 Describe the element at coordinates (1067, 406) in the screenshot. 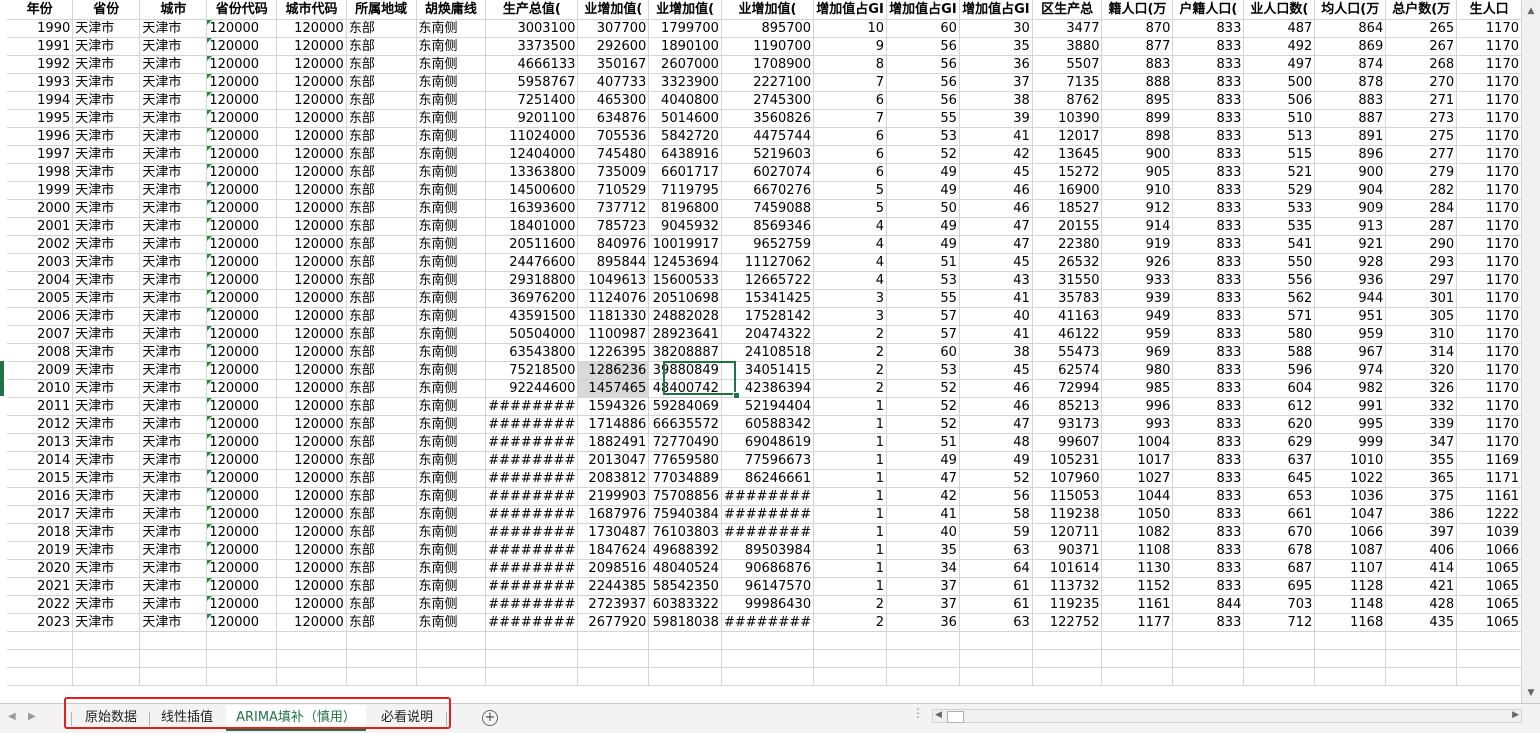

I see `table-cell: 85213` at that location.